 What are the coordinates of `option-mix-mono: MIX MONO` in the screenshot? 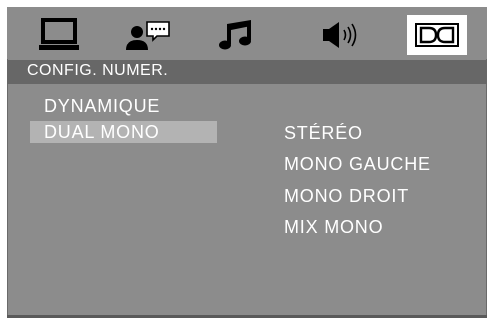 It's located at (333, 227).